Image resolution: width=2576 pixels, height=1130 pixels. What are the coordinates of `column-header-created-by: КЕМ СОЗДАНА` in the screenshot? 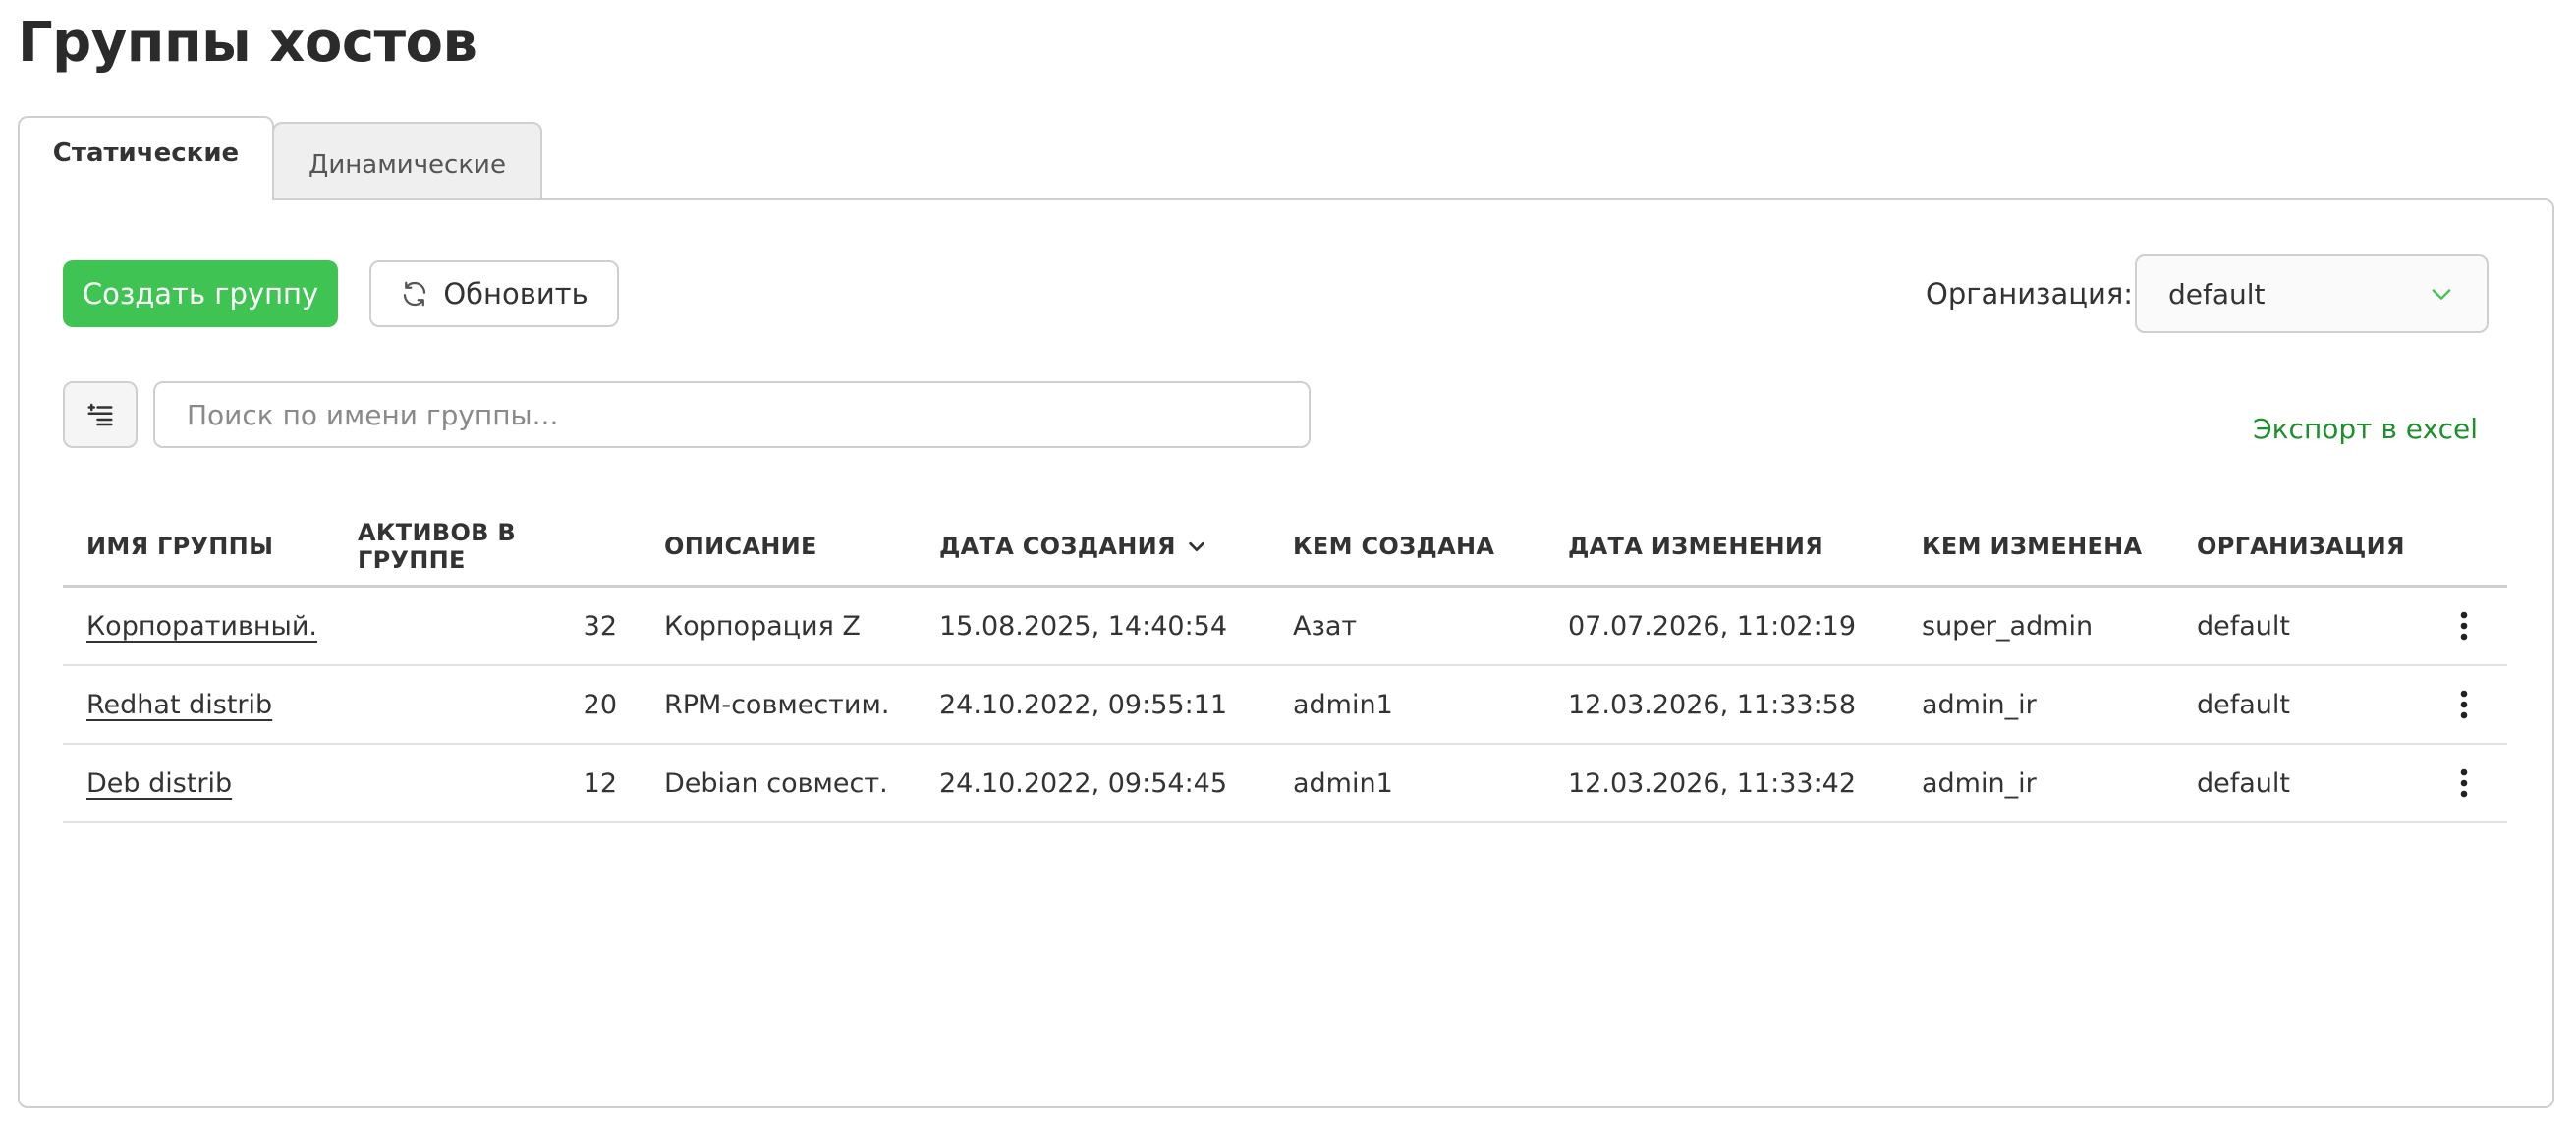 It's located at (1416, 546).